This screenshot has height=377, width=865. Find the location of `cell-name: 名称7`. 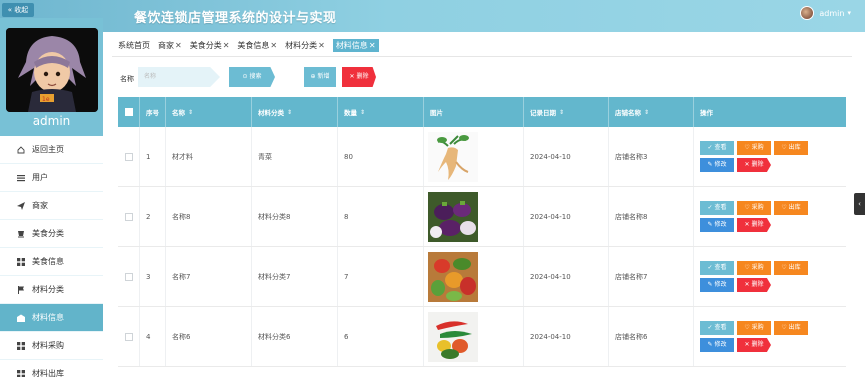

cell-name: 名称7 is located at coordinates (209, 276).